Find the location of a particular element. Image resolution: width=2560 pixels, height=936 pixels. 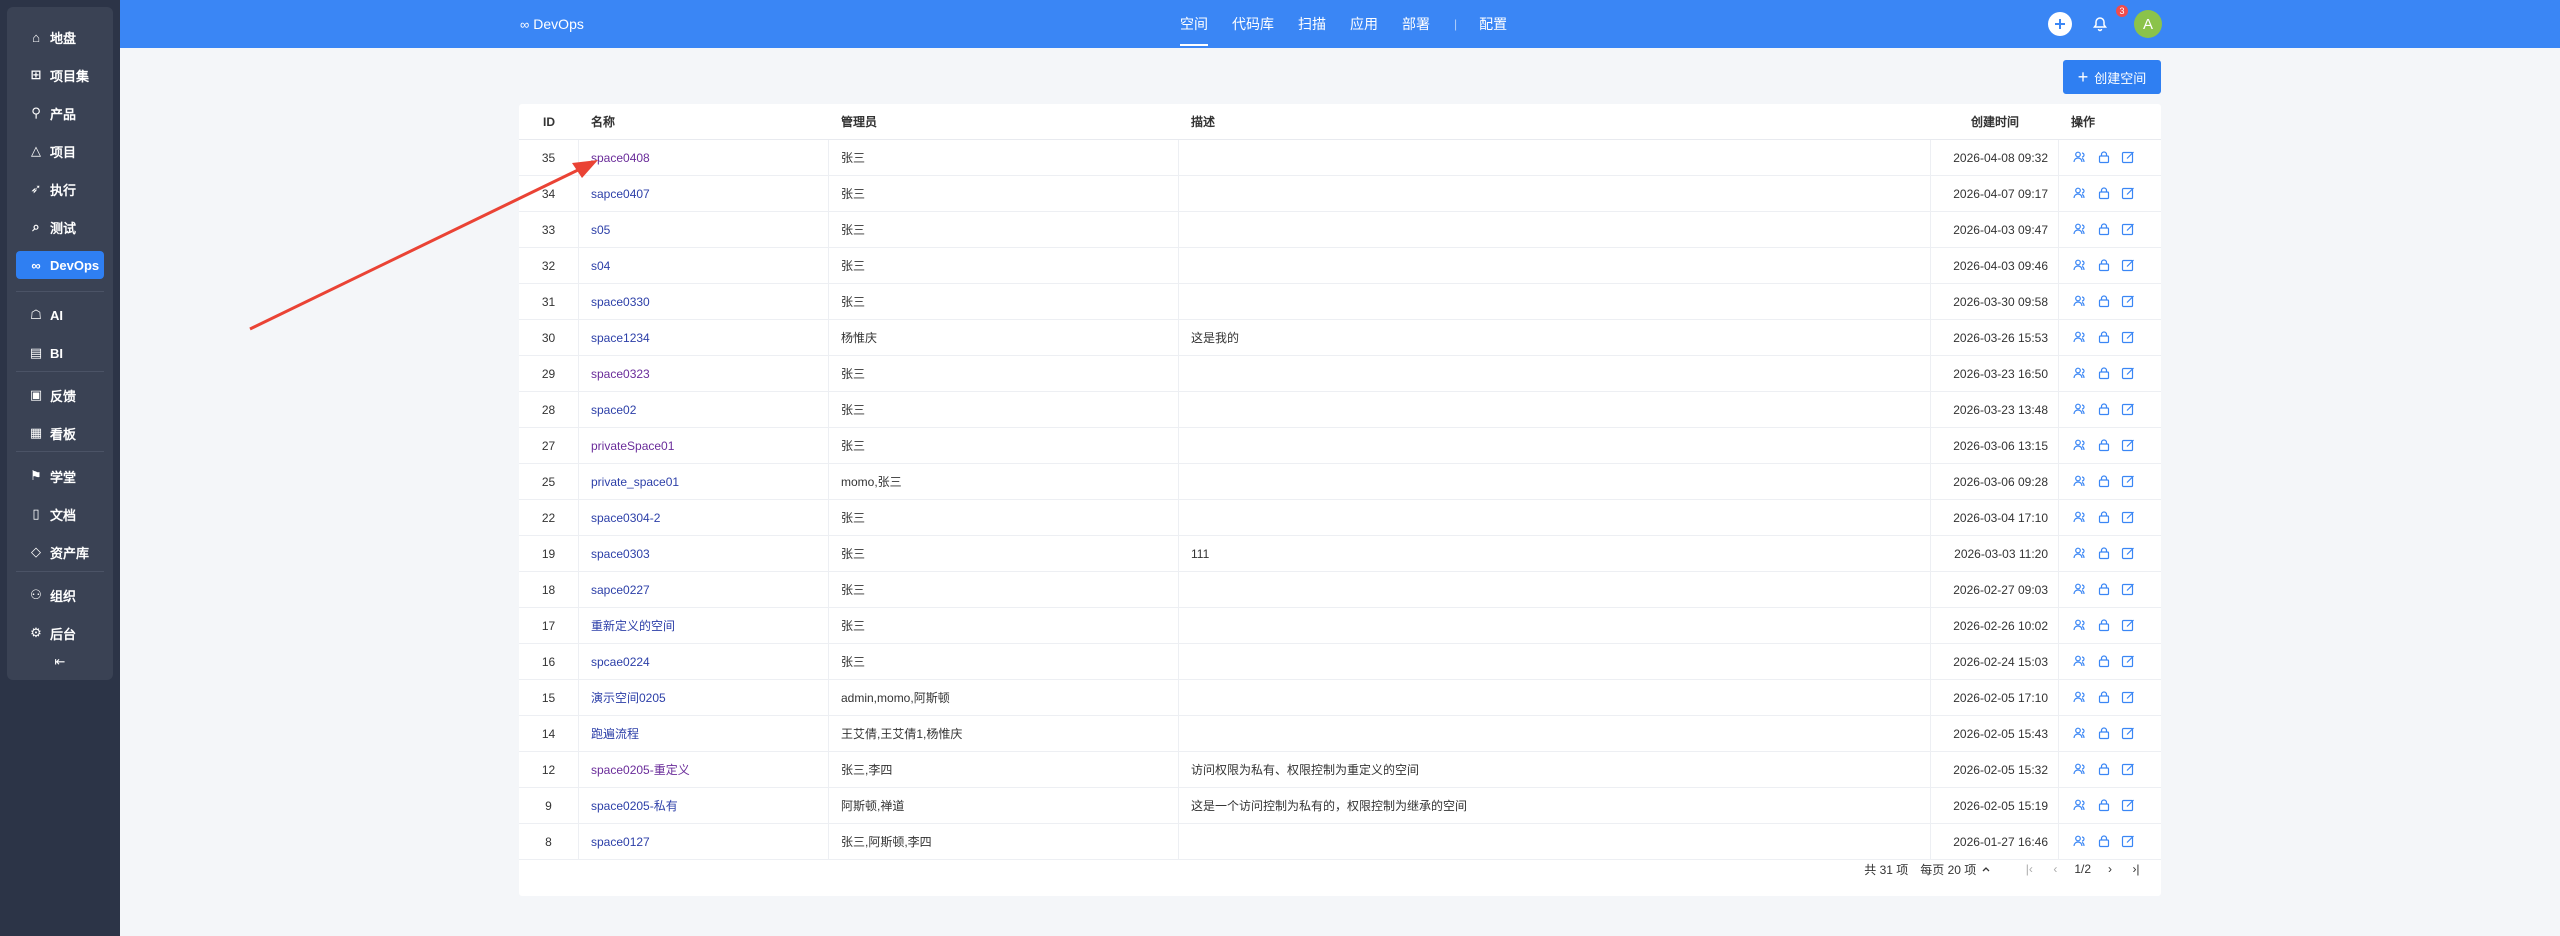

first-page-icon: |‹ is located at coordinates (2029, 869).